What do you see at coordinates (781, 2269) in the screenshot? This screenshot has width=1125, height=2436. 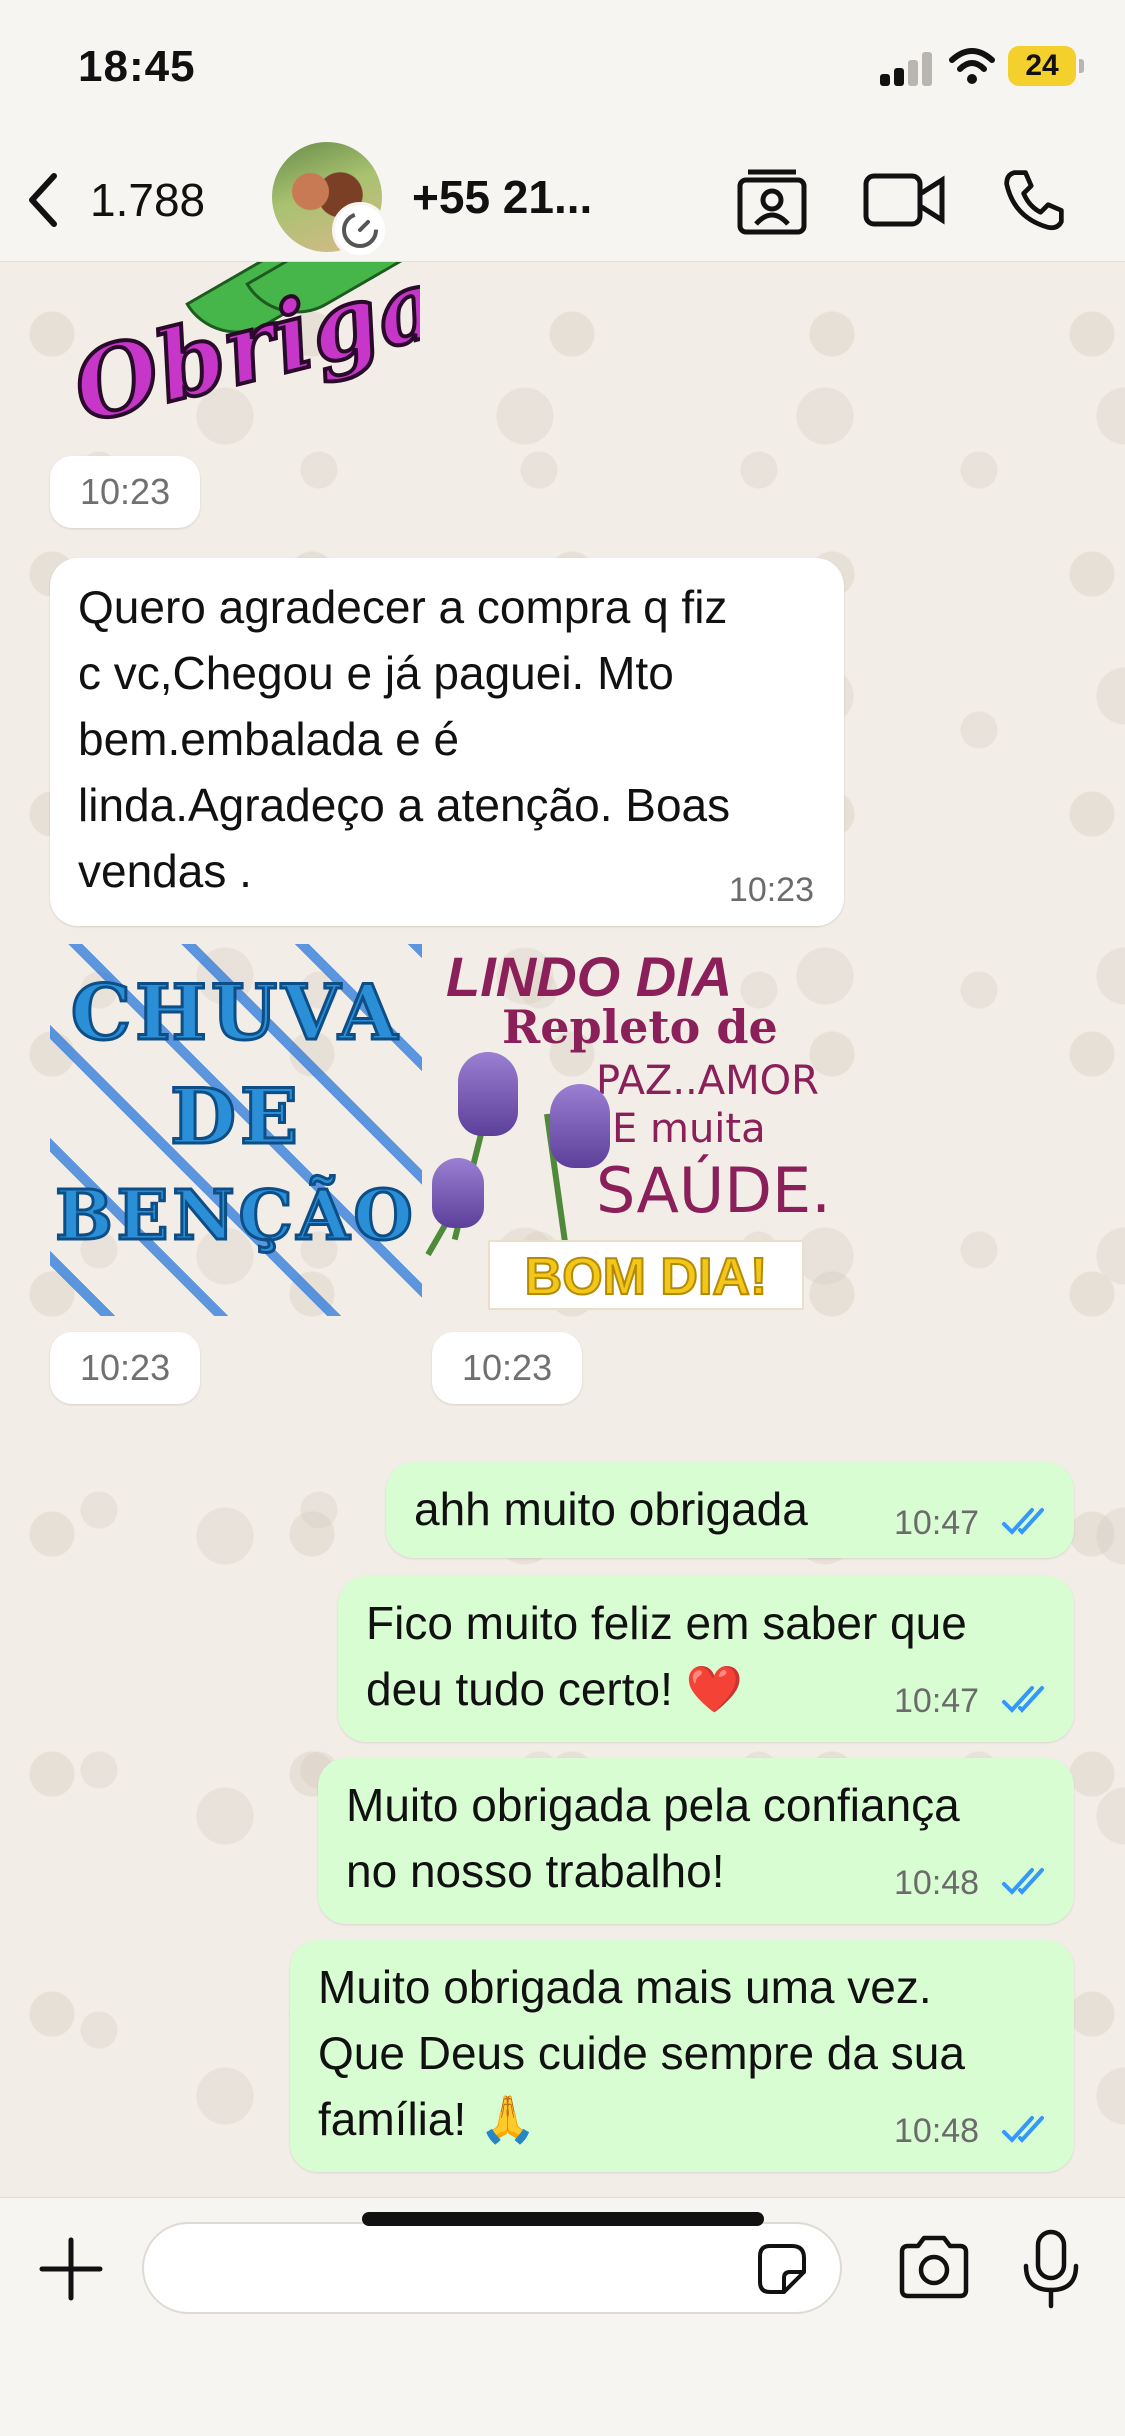 I see `sticker-icon` at bounding box center [781, 2269].